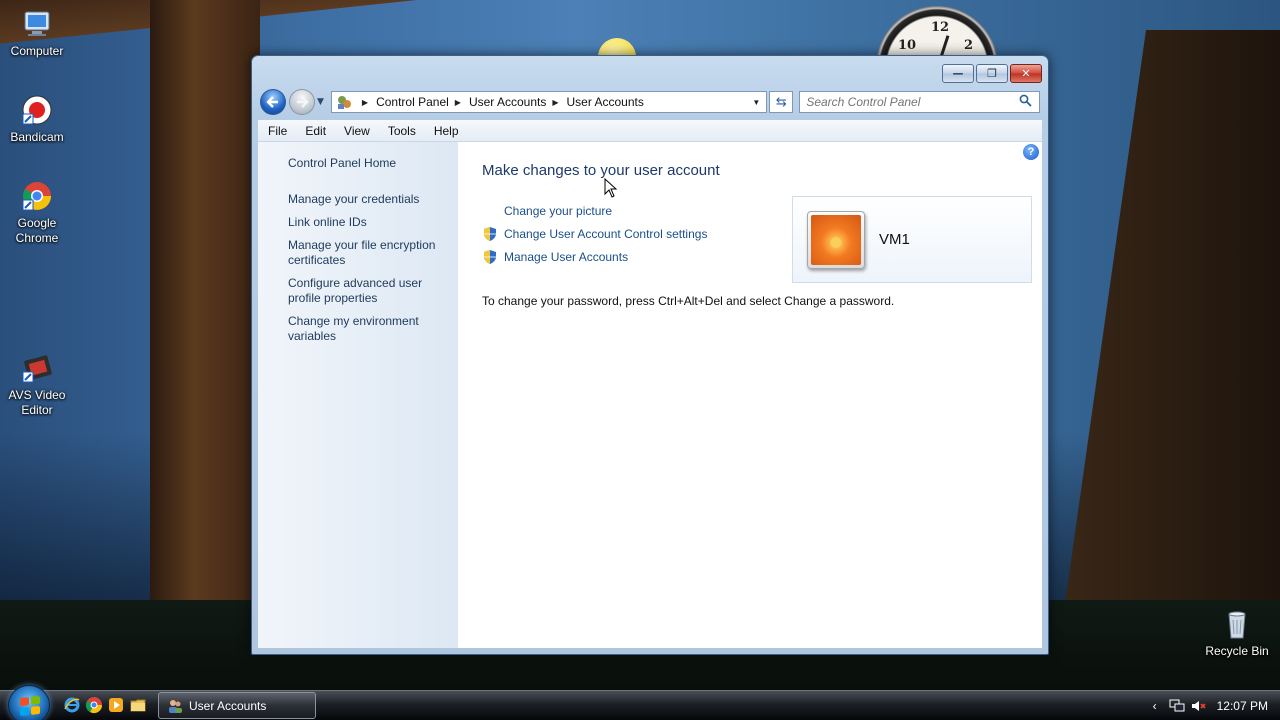  I want to click on back-arrow-icon, so click(272, 102).